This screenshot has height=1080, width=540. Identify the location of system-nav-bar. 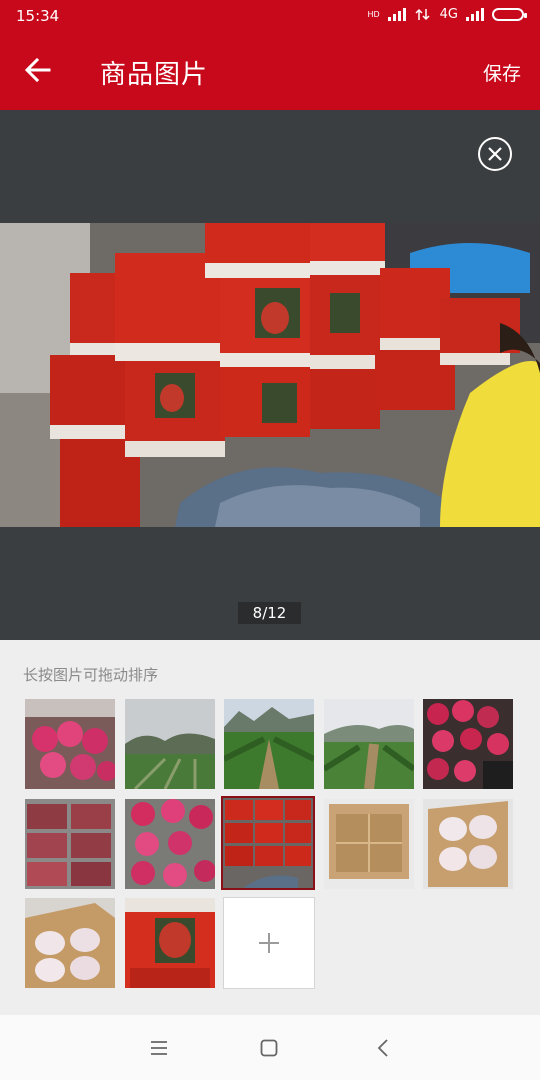
(270, 1047).